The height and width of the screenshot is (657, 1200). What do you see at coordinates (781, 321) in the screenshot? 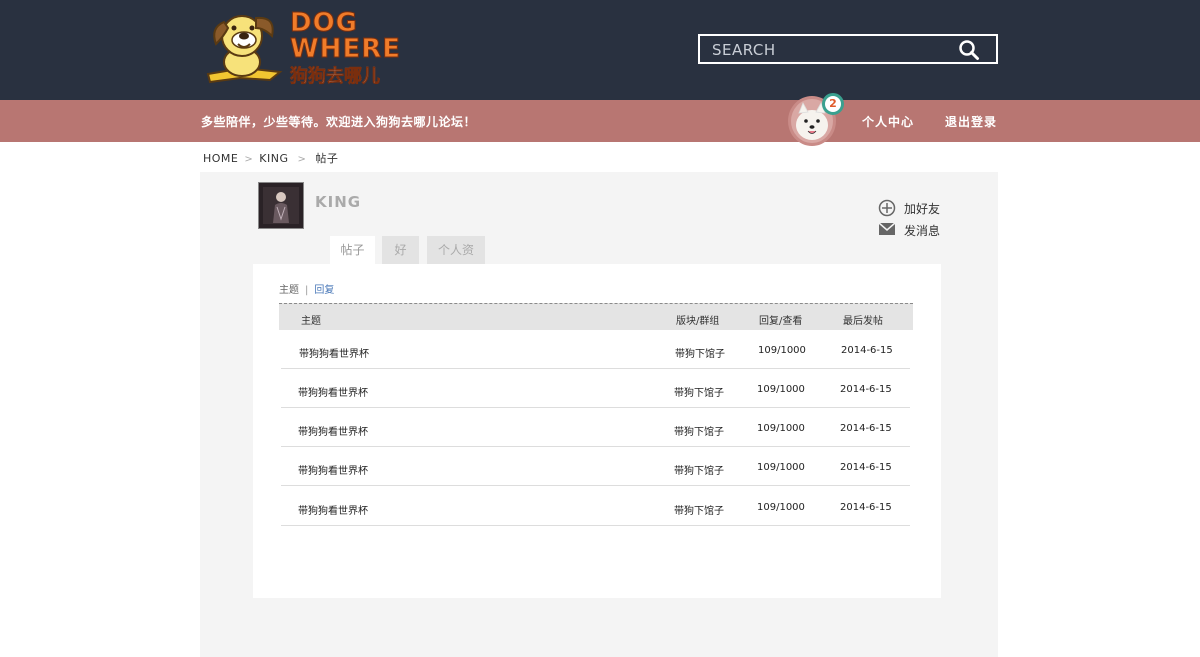
I see `column-header-stats: 回复/查看` at bounding box center [781, 321].